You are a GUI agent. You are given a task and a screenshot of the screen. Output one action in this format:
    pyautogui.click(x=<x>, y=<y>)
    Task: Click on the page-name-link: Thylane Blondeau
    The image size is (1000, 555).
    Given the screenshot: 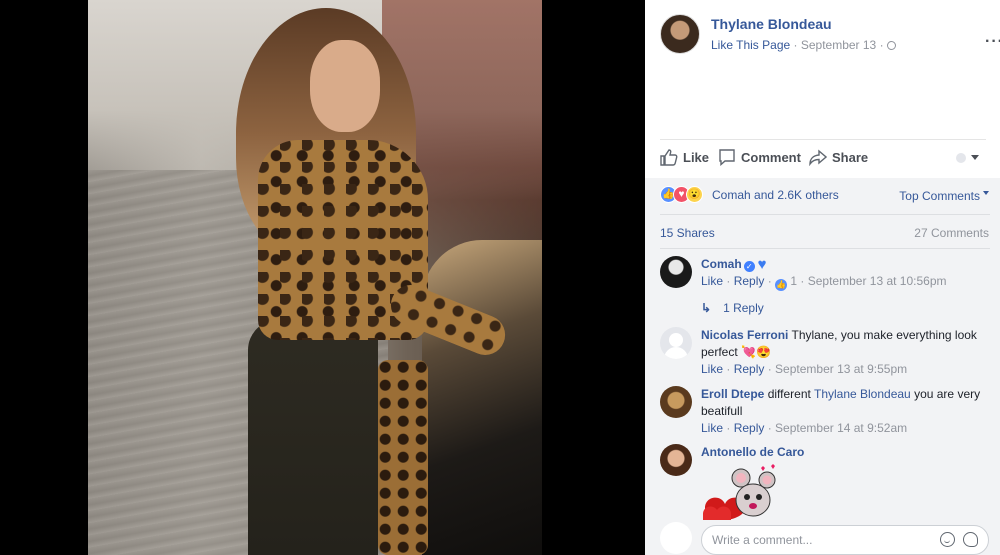 What is the action you would take?
    pyautogui.click(x=771, y=24)
    